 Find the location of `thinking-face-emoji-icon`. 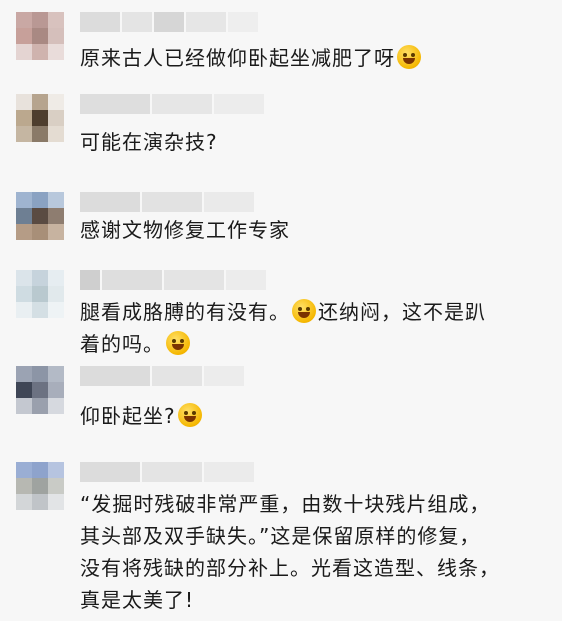

thinking-face-emoji-icon is located at coordinates (409, 57).